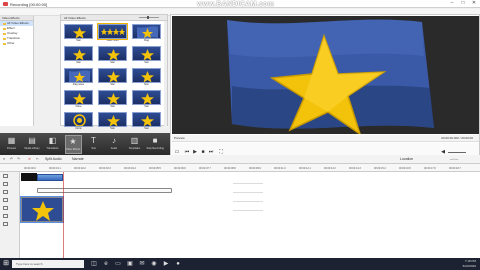 The image size is (480, 270). What do you see at coordinates (75, 18) in the screenshot?
I see `gallery-title: All Video Effects` at bounding box center [75, 18].